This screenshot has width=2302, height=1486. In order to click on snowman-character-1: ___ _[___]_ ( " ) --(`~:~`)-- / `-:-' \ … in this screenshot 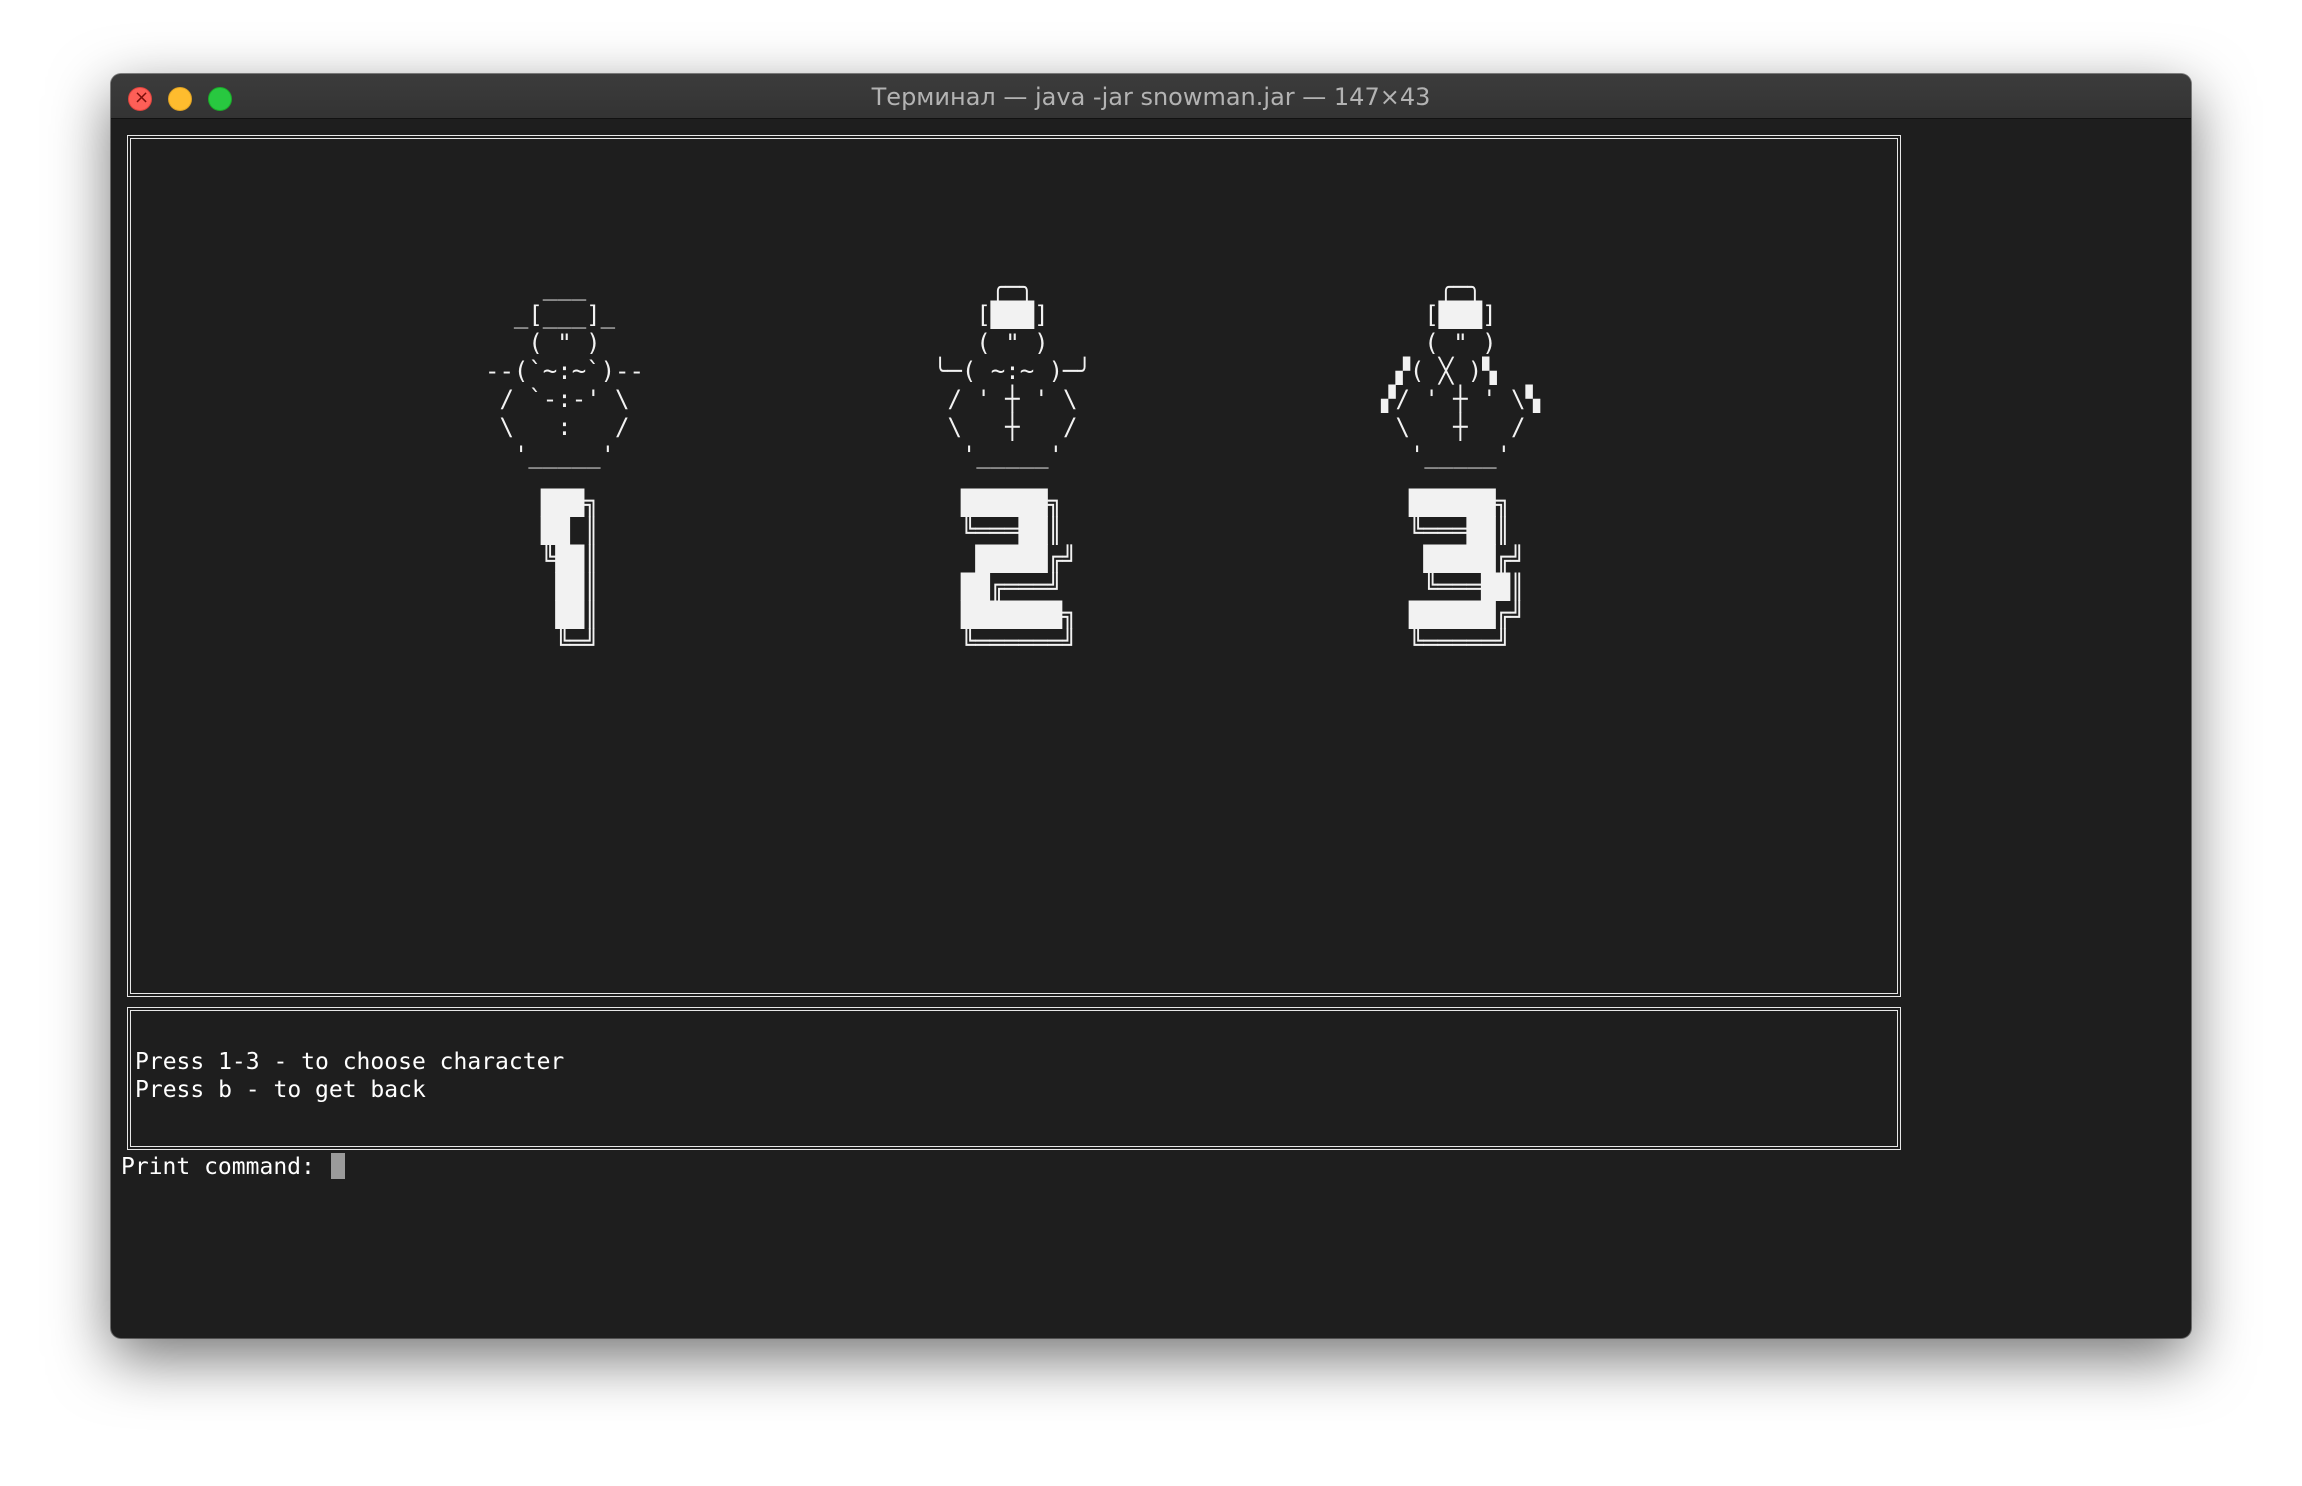, I will do `click(564, 371)`.